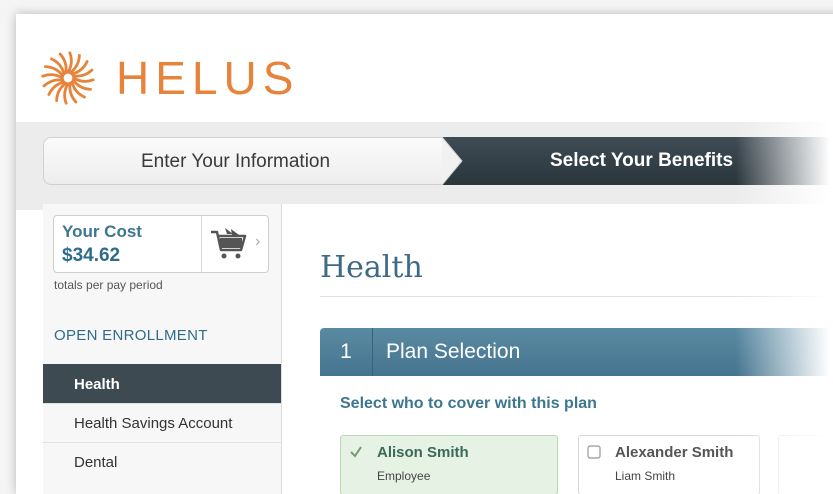 The width and height of the screenshot is (833, 494). Describe the element at coordinates (162, 461) in the screenshot. I see `sidebar-item-dental: Dental` at that location.